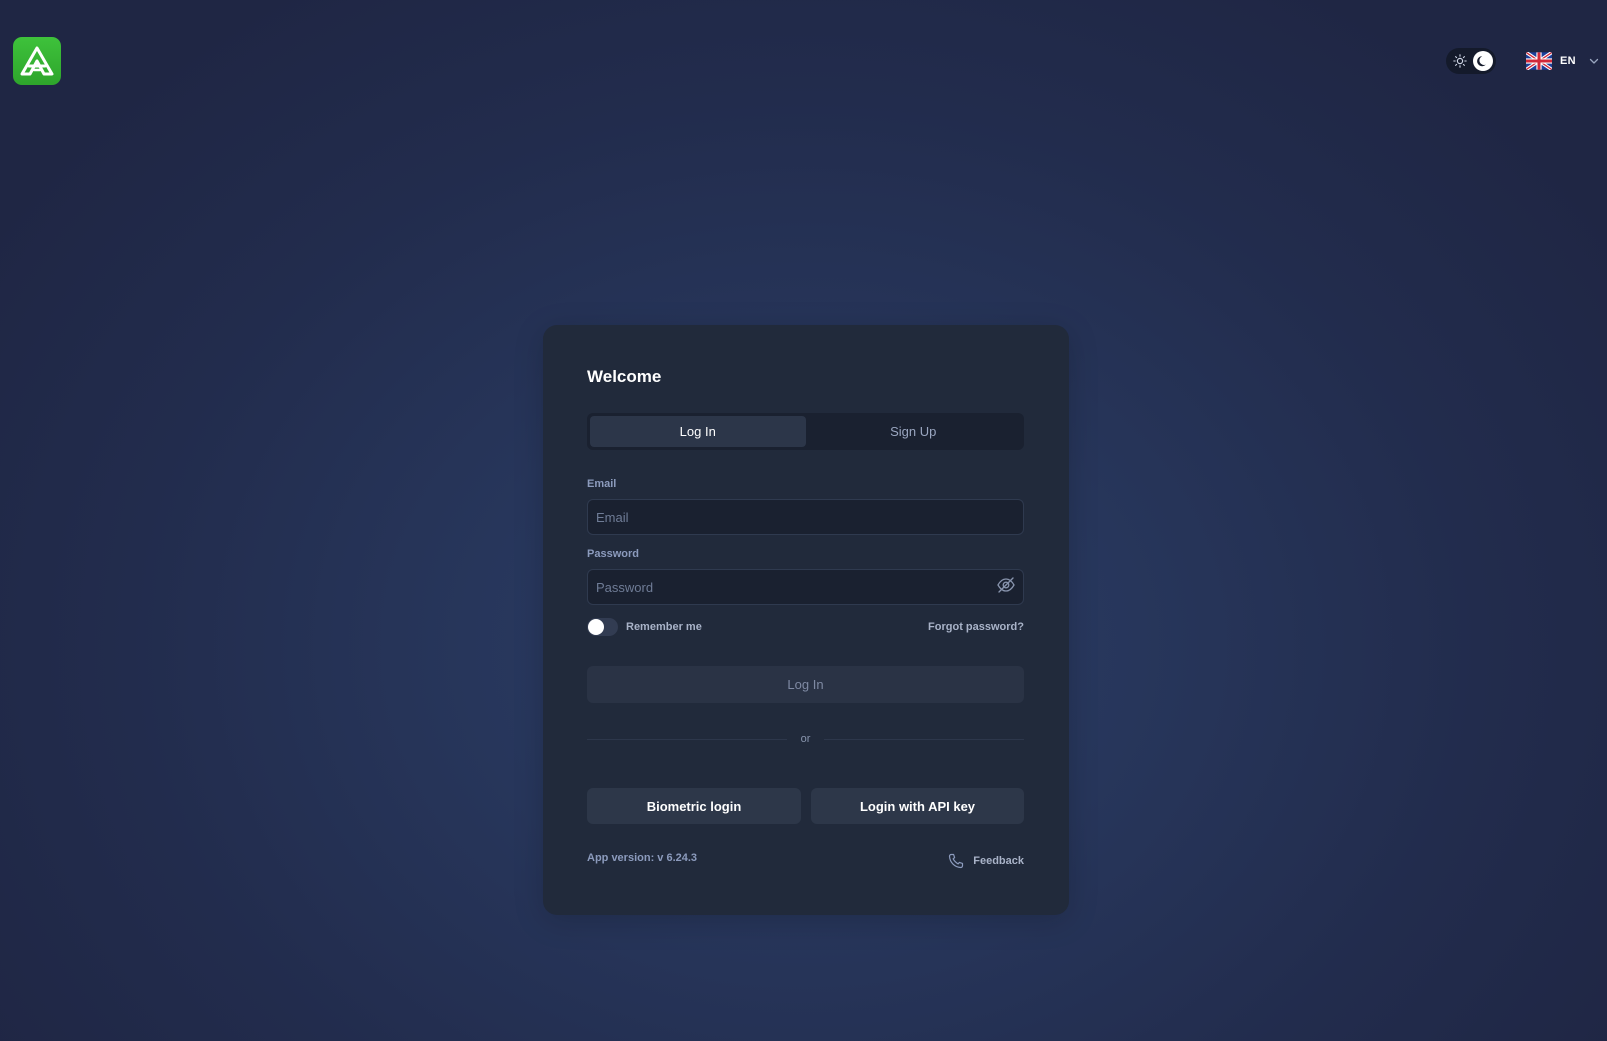 The width and height of the screenshot is (1607, 1041). I want to click on card-title: Welcome, so click(624, 376).